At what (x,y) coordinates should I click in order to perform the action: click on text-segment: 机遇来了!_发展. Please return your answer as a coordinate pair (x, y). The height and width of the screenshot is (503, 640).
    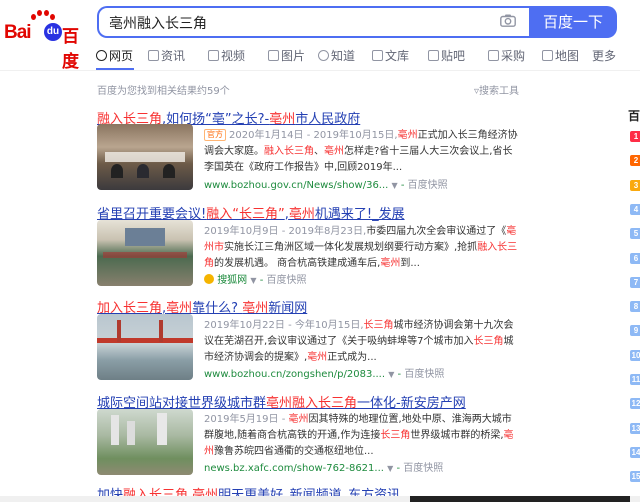
    Looking at the image, I should click on (359, 214).